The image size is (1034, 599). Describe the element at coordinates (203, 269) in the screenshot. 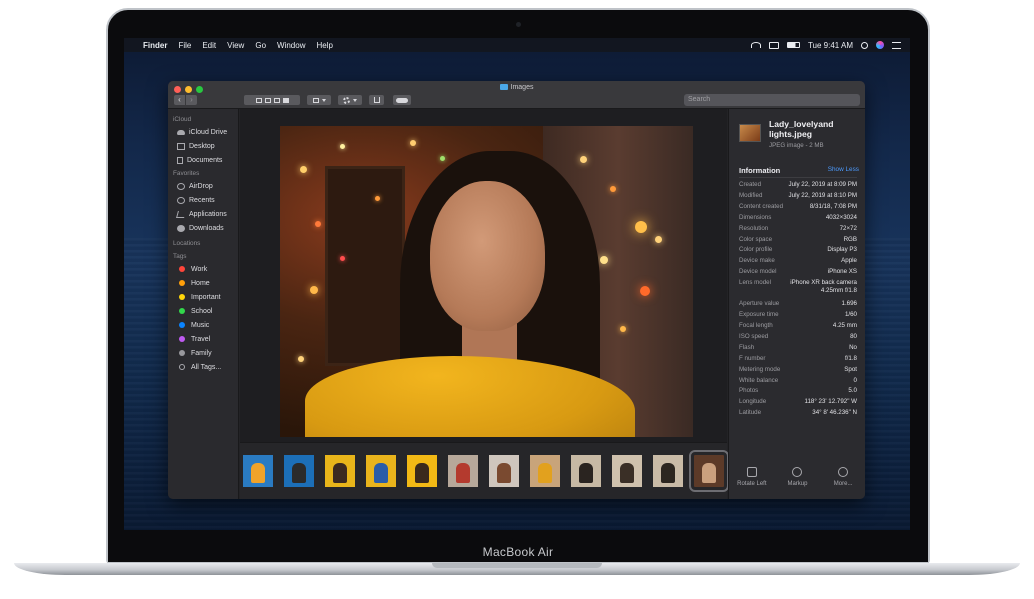

I see `sidebar-tag-work: Work` at that location.